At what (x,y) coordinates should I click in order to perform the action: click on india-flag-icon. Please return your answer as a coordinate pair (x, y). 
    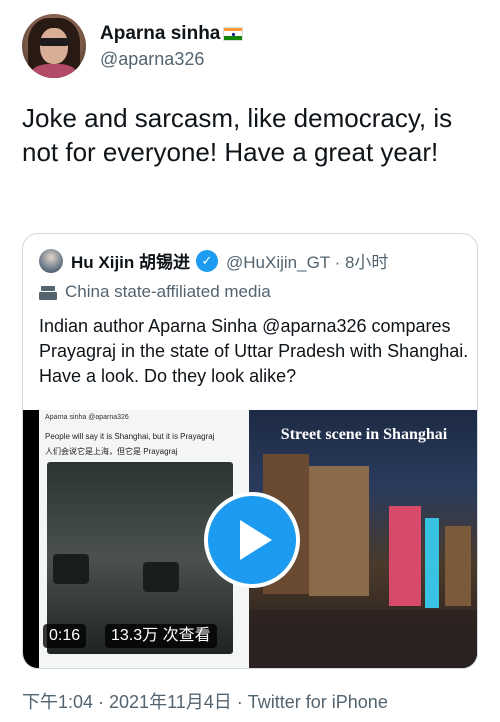
    Looking at the image, I should click on (233, 33).